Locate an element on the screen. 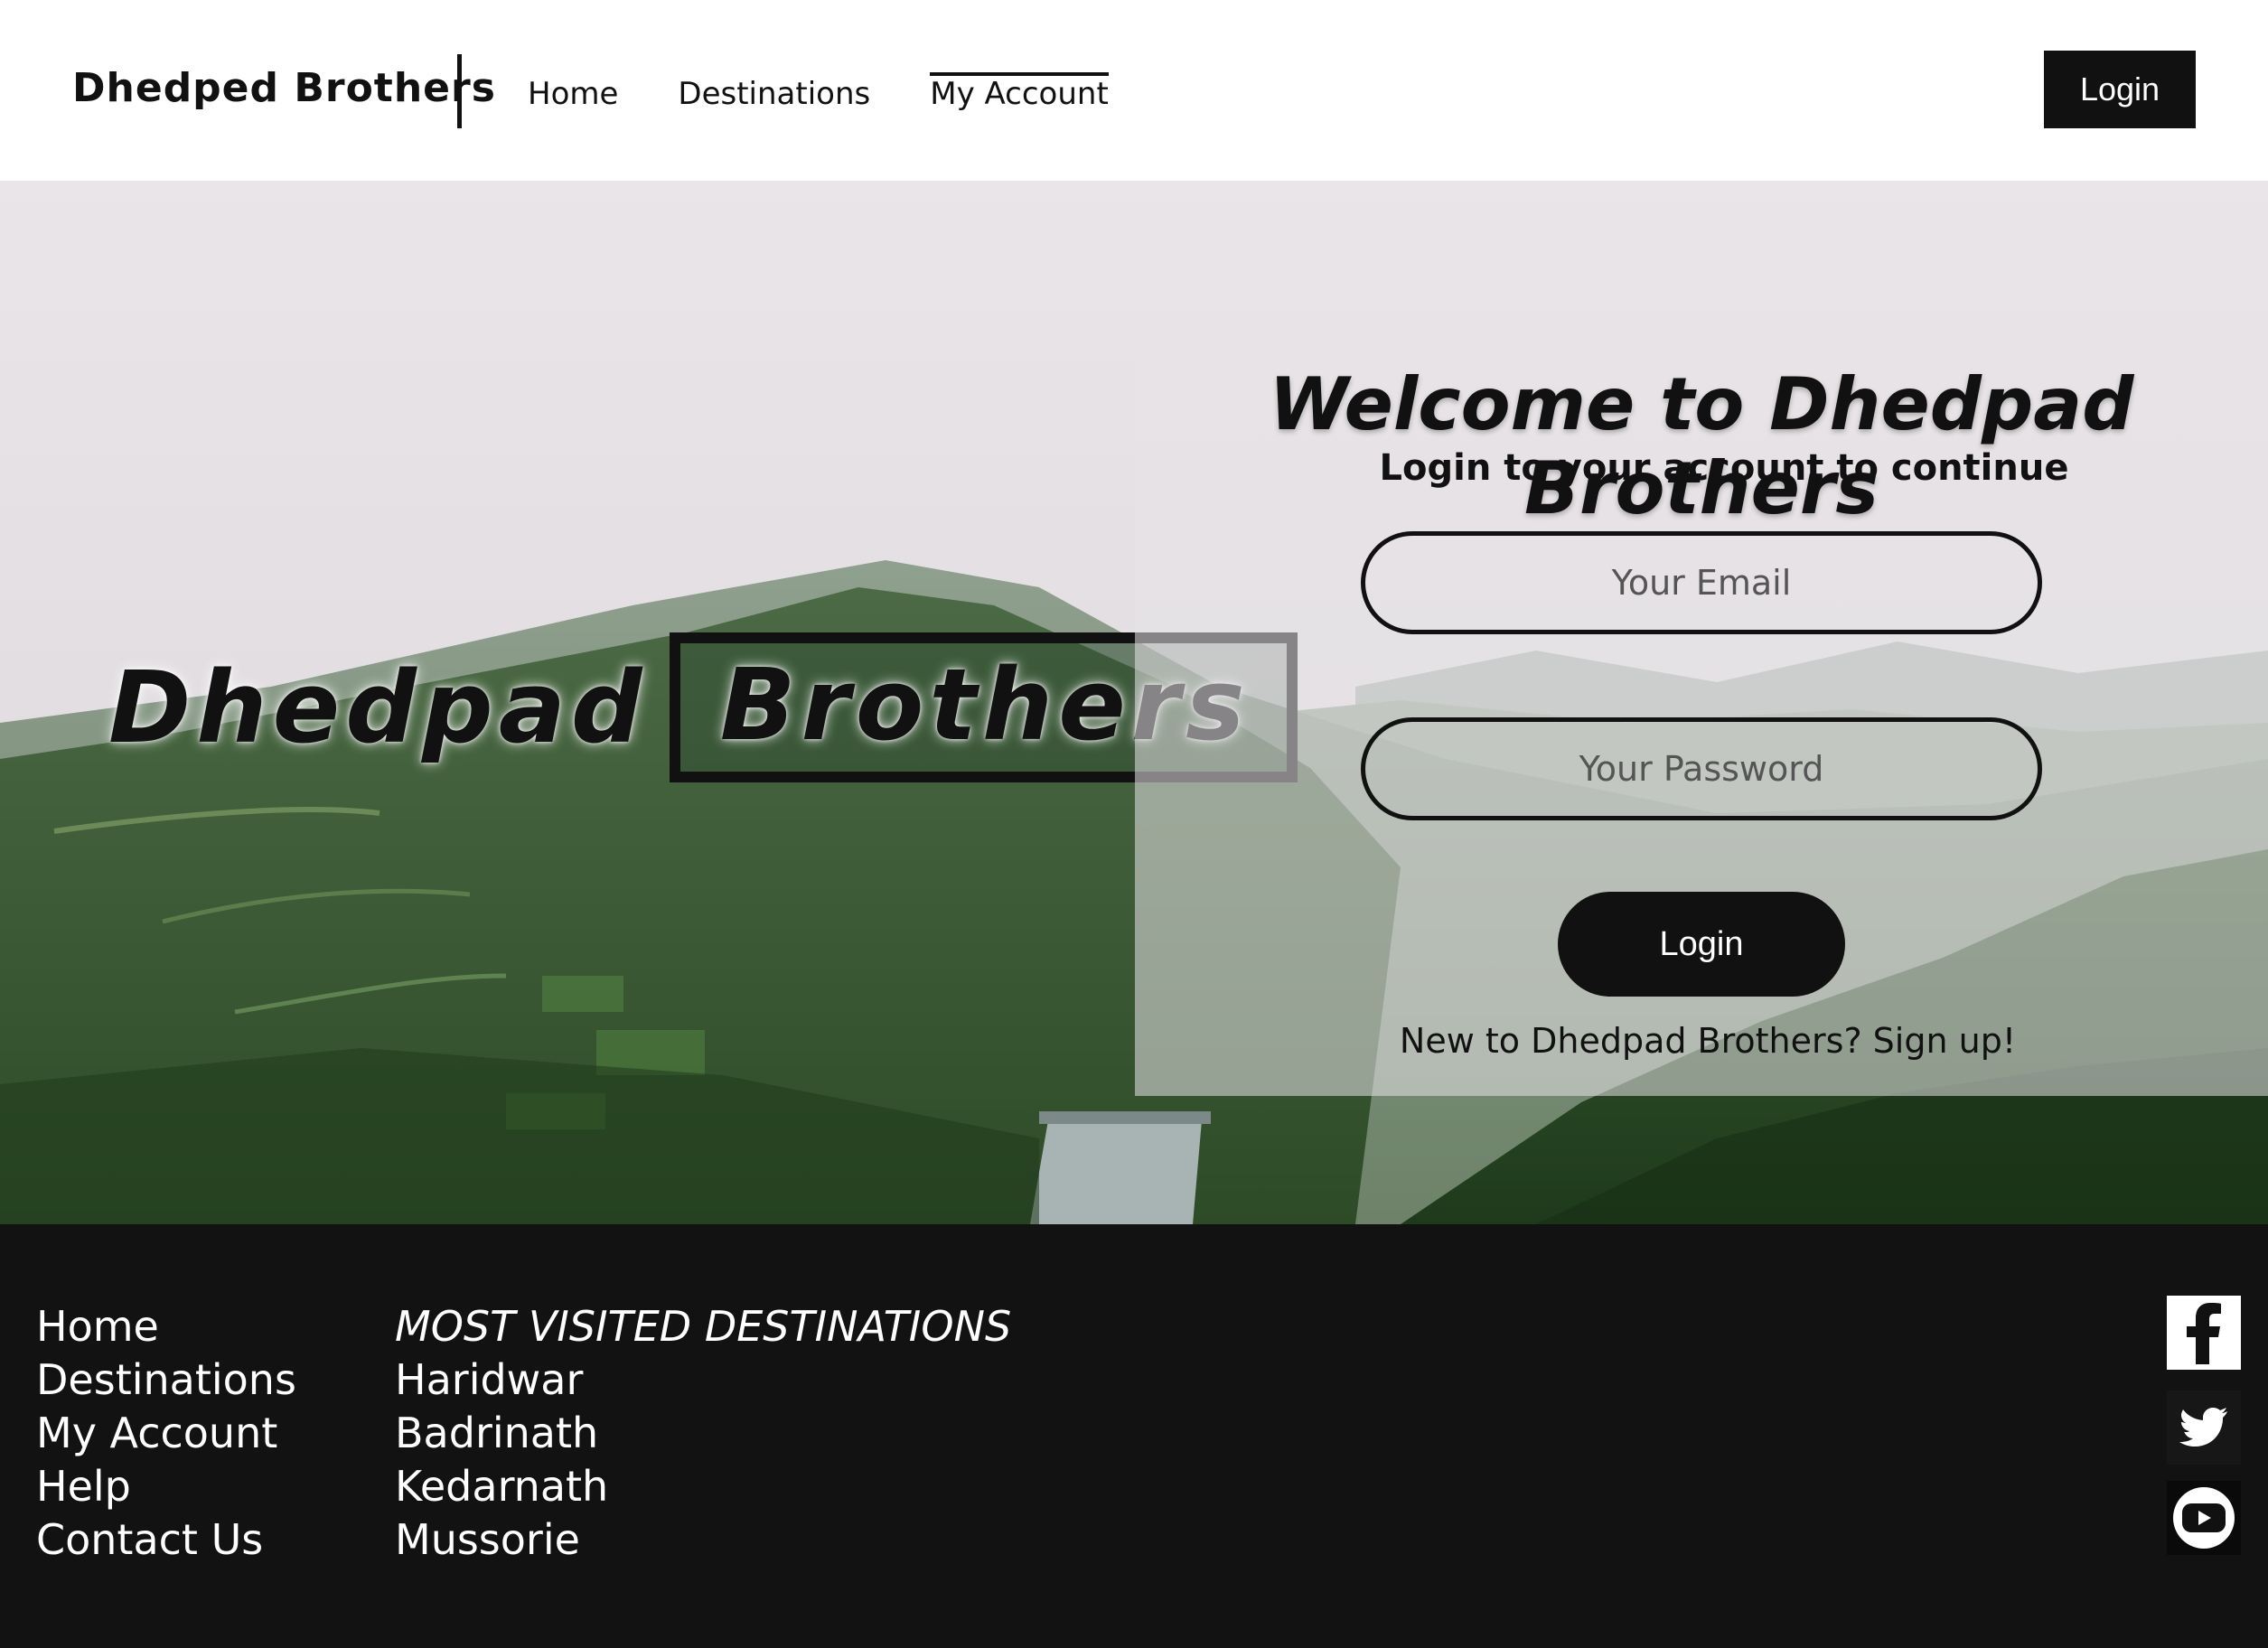  facebook-glyph is located at coordinates (2204, 1333).